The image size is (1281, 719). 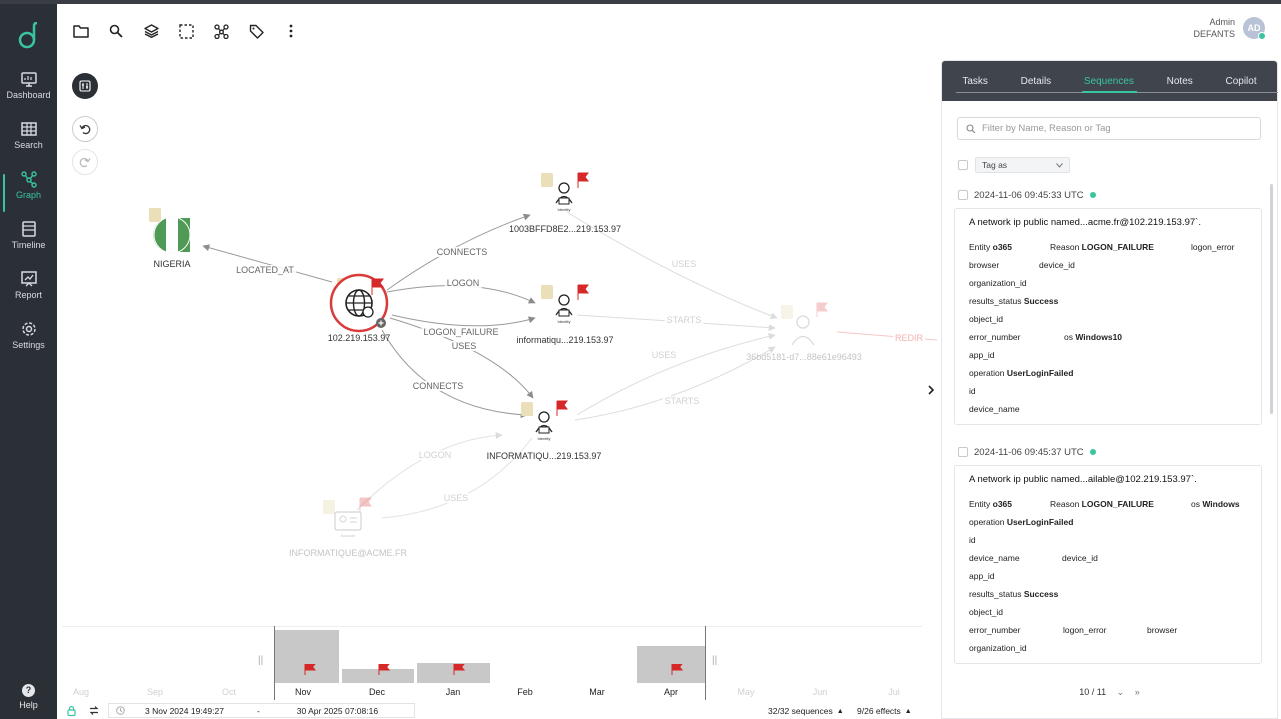 I want to click on double-chevron-down-icon: », so click(x=1137, y=692).